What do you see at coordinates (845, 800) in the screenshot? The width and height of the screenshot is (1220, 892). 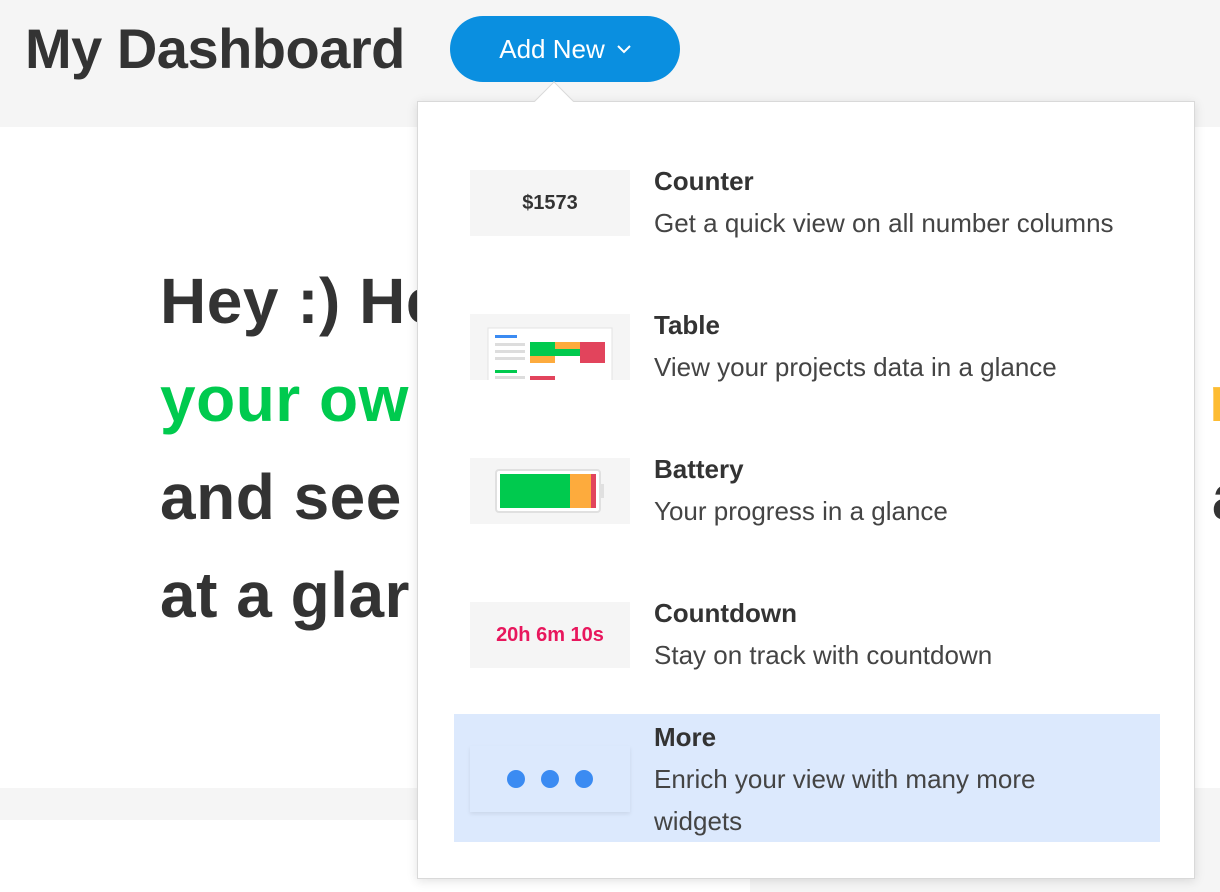 I see `menu-item-description: Enrich your view with many more widgets` at bounding box center [845, 800].